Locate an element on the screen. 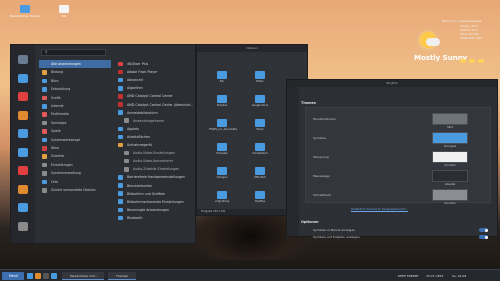 Image resolution: width=500 pixels, height=281 pixels. file-manager-item: vidgrabdog is located at coordinates (222, 197).